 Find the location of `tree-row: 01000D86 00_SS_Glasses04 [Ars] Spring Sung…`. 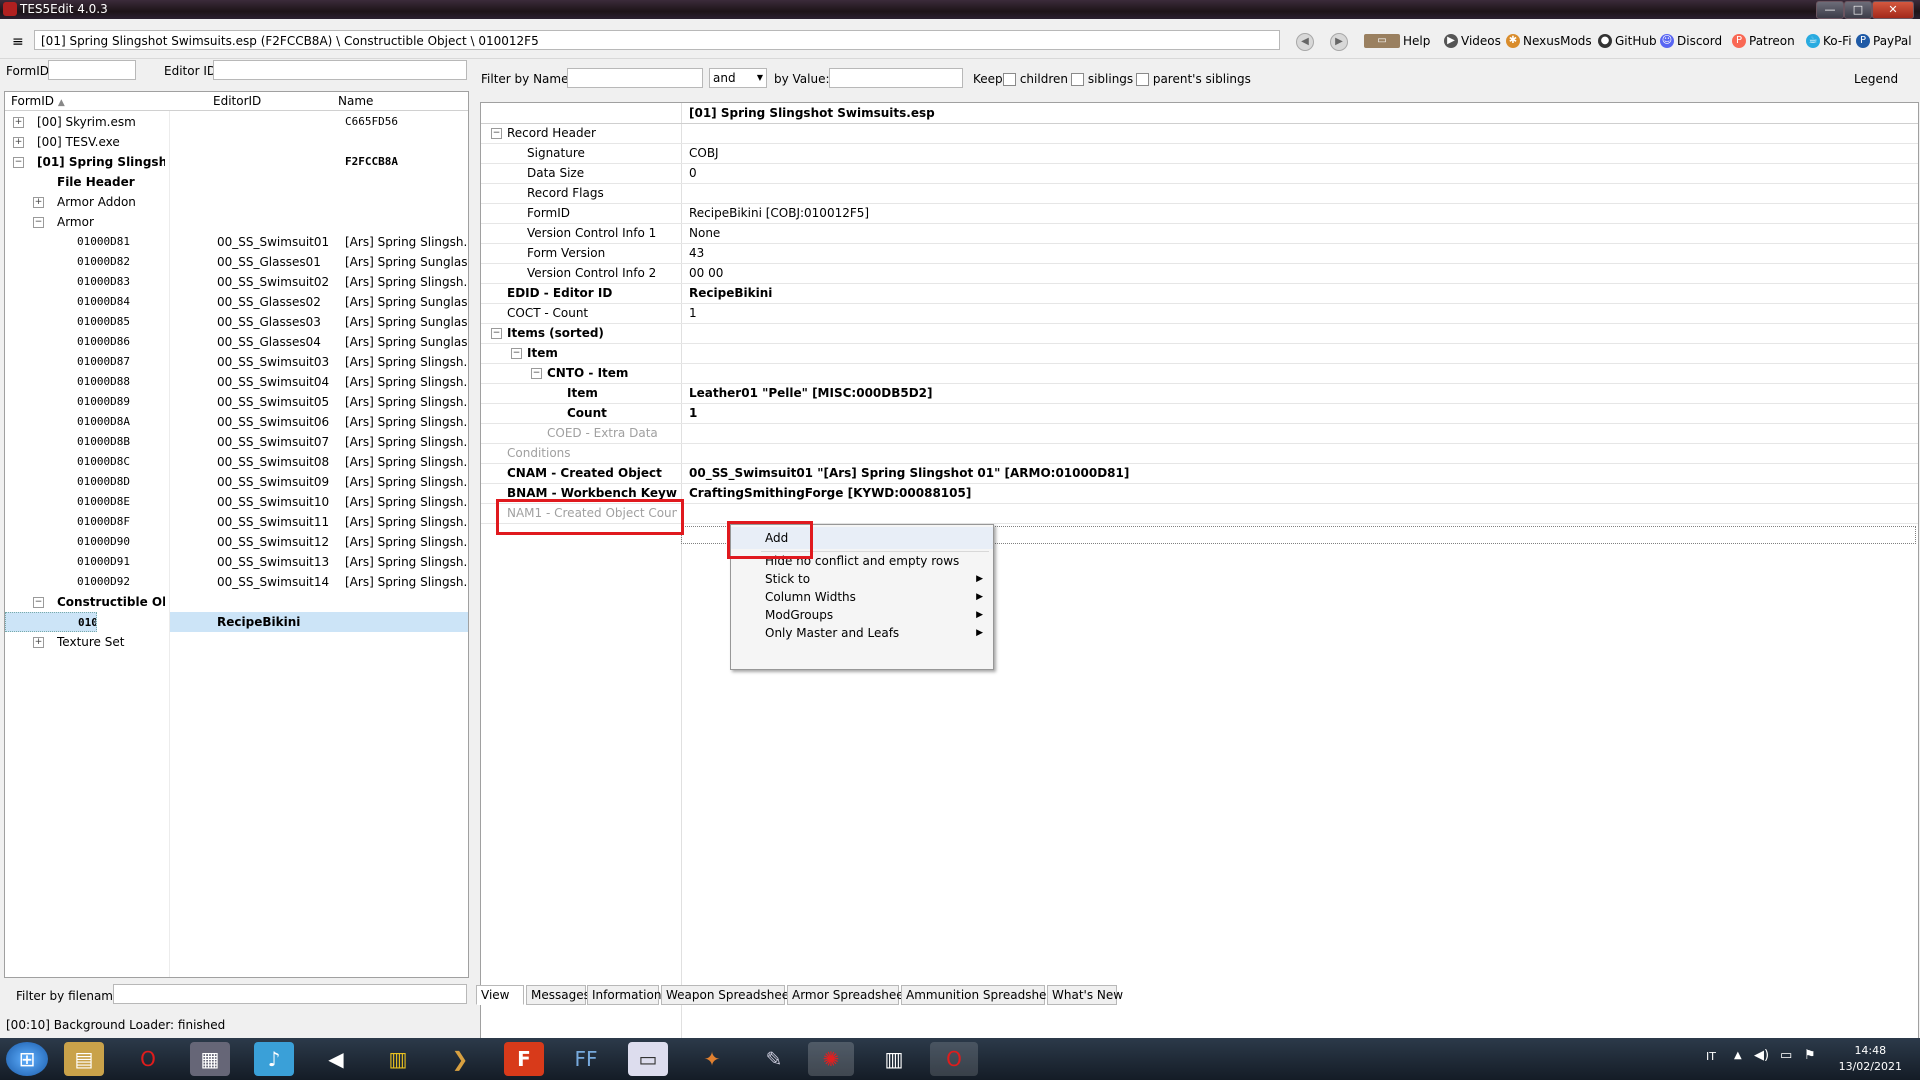

tree-row: 01000D86 00_SS_Glasses04 [Ars] Spring Sung… is located at coordinates (236, 342).